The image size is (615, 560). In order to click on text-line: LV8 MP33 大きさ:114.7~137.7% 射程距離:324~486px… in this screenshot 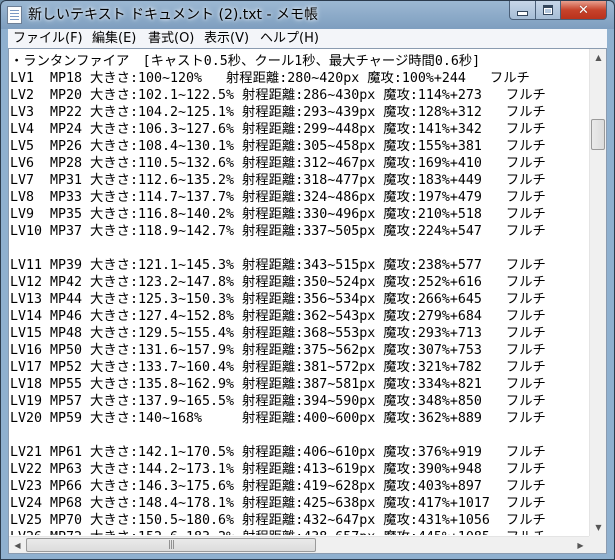, I will do `click(278, 197)`.